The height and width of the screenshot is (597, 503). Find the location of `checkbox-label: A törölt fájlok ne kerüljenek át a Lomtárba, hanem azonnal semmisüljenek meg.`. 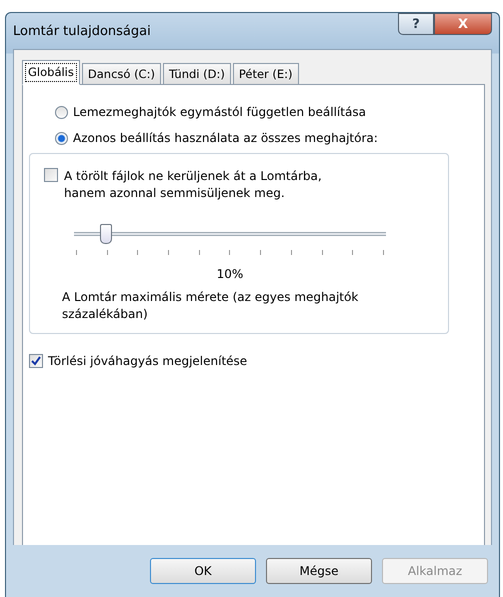

checkbox-label: A törölt fájlok ne kerüljenek át a Lomtárba, hanem azonnal semmisüljenek meg. is located at coordinates (193, 185).